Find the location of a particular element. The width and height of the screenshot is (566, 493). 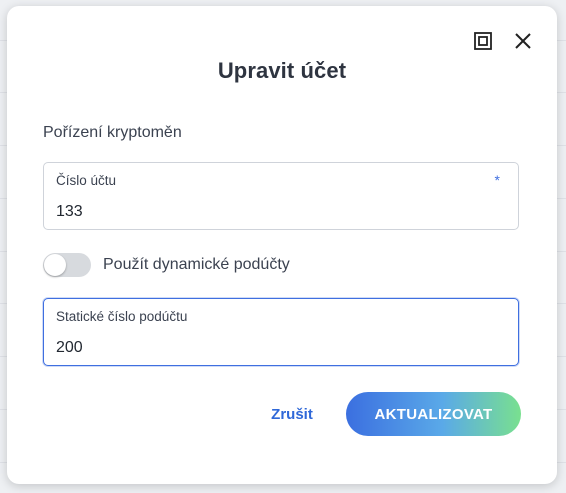

close-button is located at coordinates (523, 41).